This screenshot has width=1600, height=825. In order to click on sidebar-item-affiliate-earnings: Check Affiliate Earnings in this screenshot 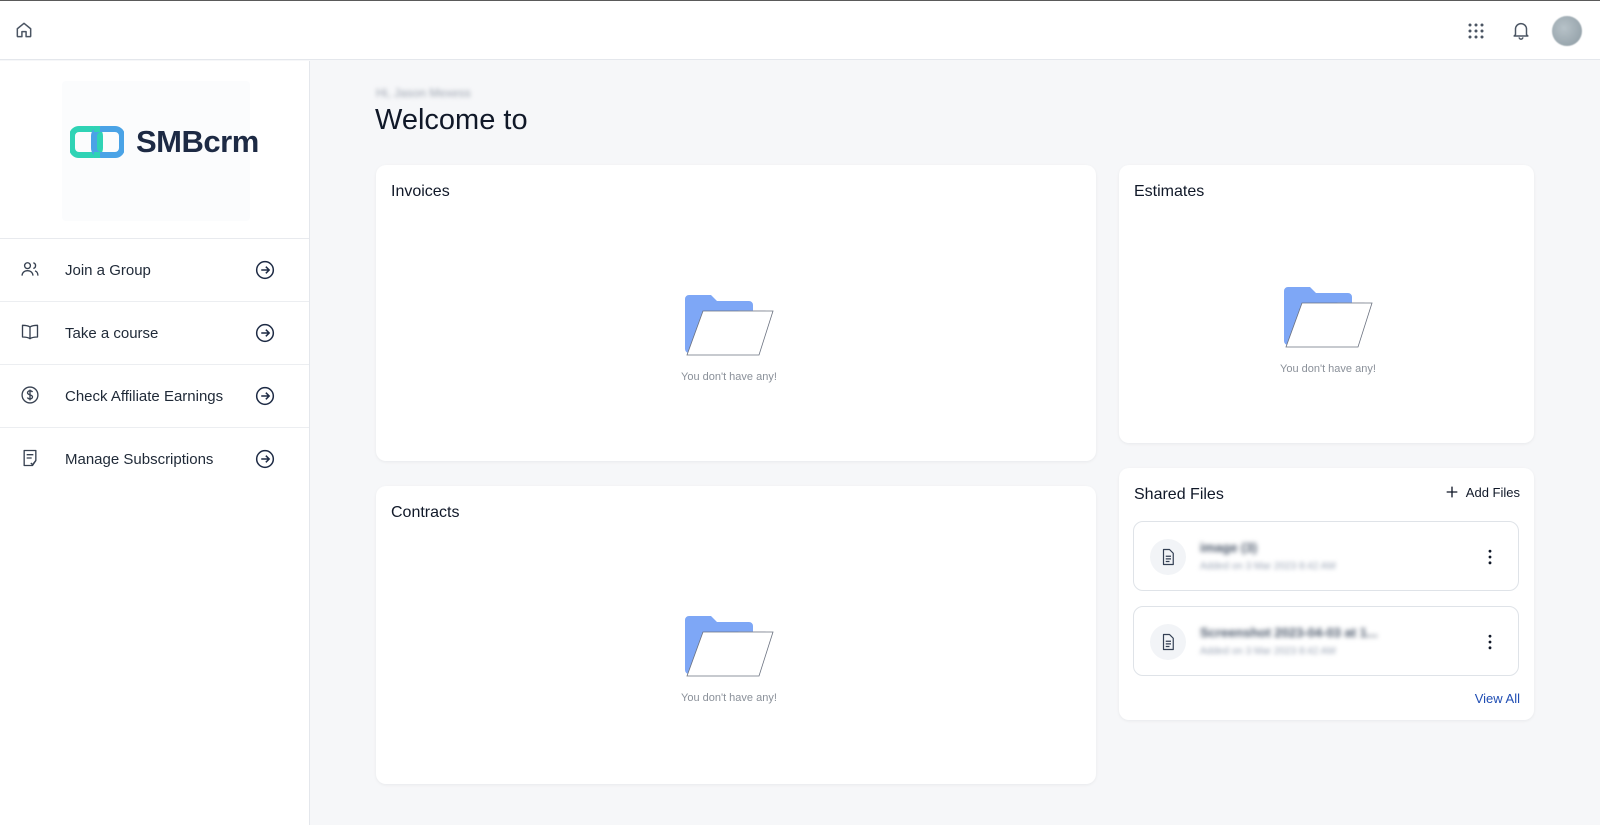, I will do `click(154, 396)`.